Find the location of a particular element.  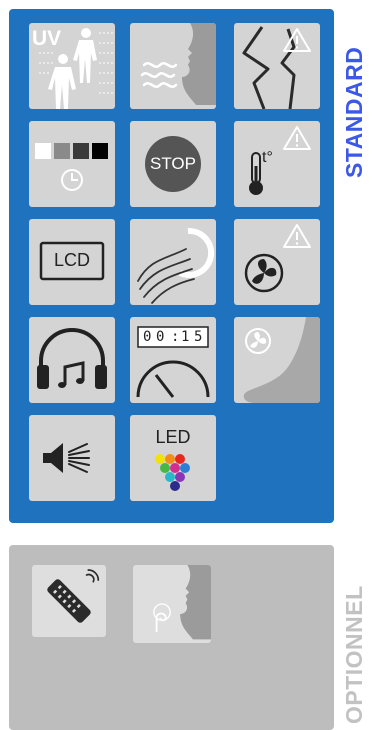

foot-fan-tile is located at coordinates (277, 360).